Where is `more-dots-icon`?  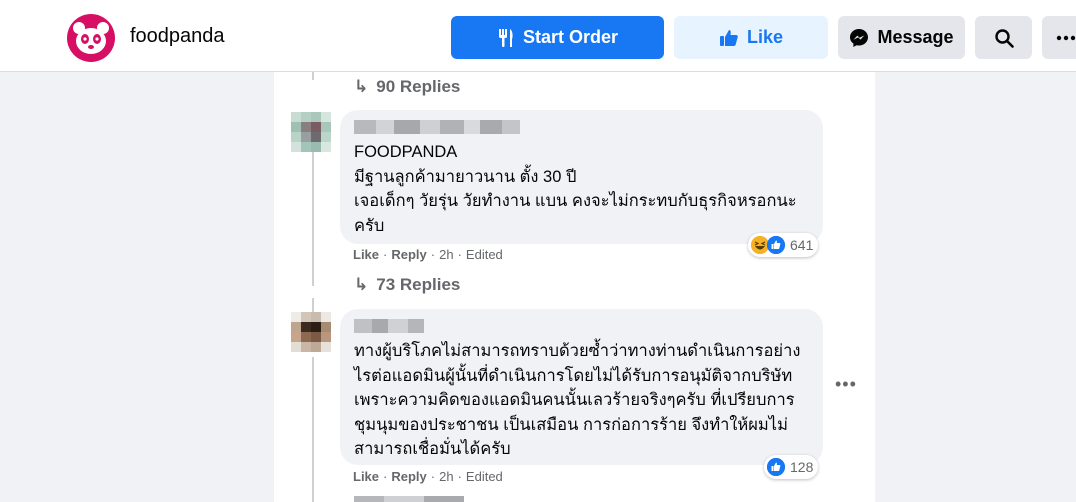
more-dots-icon is located at coordinates (1066, 37).